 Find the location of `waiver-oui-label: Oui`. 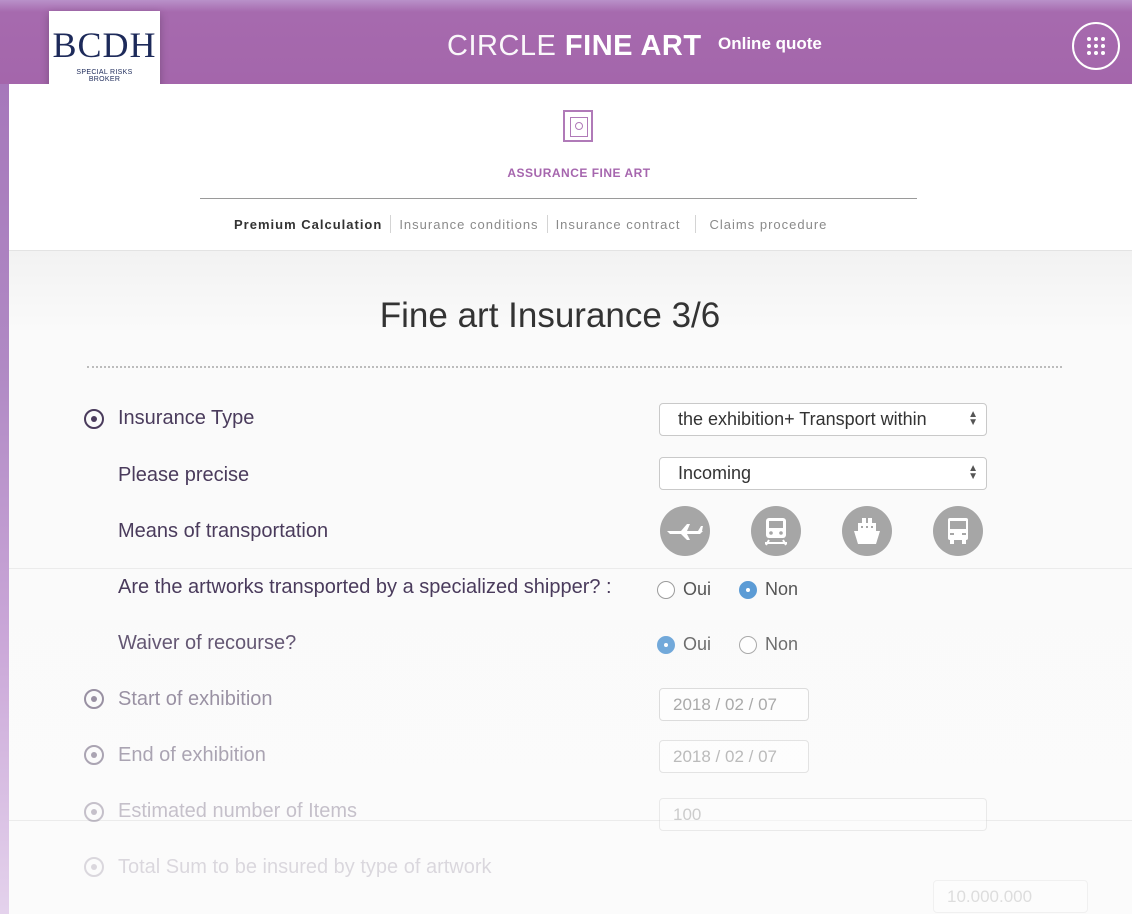

waiver-oui-label: Oui is located at coordinates (697, 644).